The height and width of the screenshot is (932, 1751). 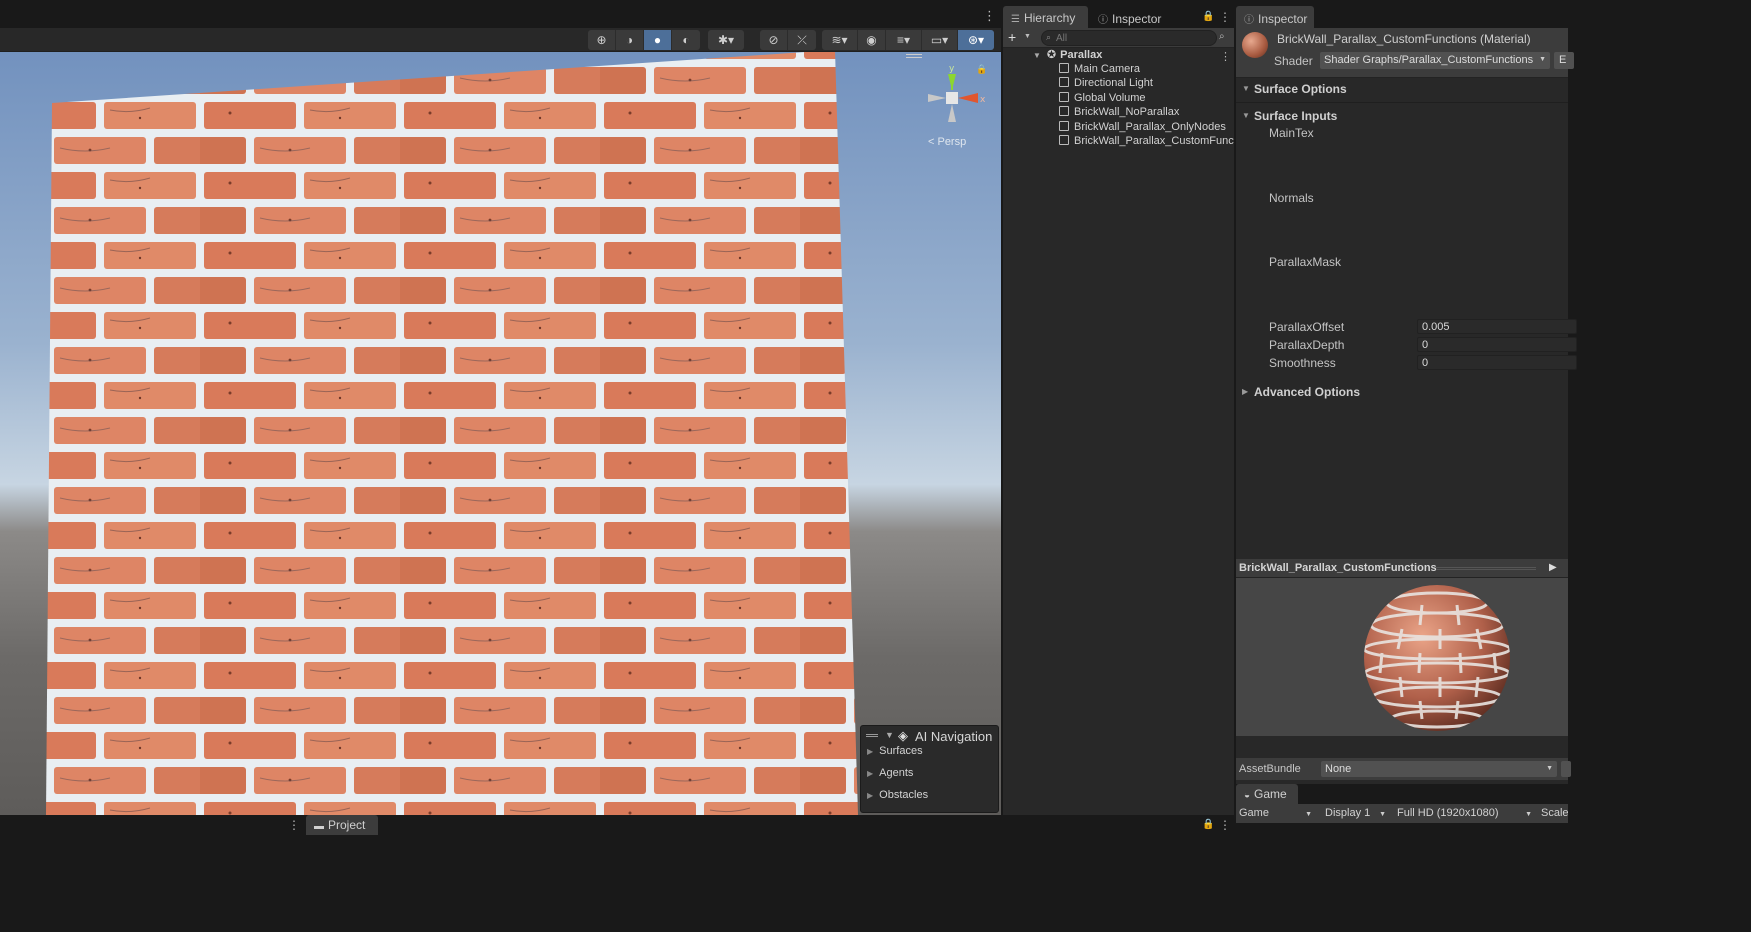 I want to click on material-icon, so click(x=1255, y=45).